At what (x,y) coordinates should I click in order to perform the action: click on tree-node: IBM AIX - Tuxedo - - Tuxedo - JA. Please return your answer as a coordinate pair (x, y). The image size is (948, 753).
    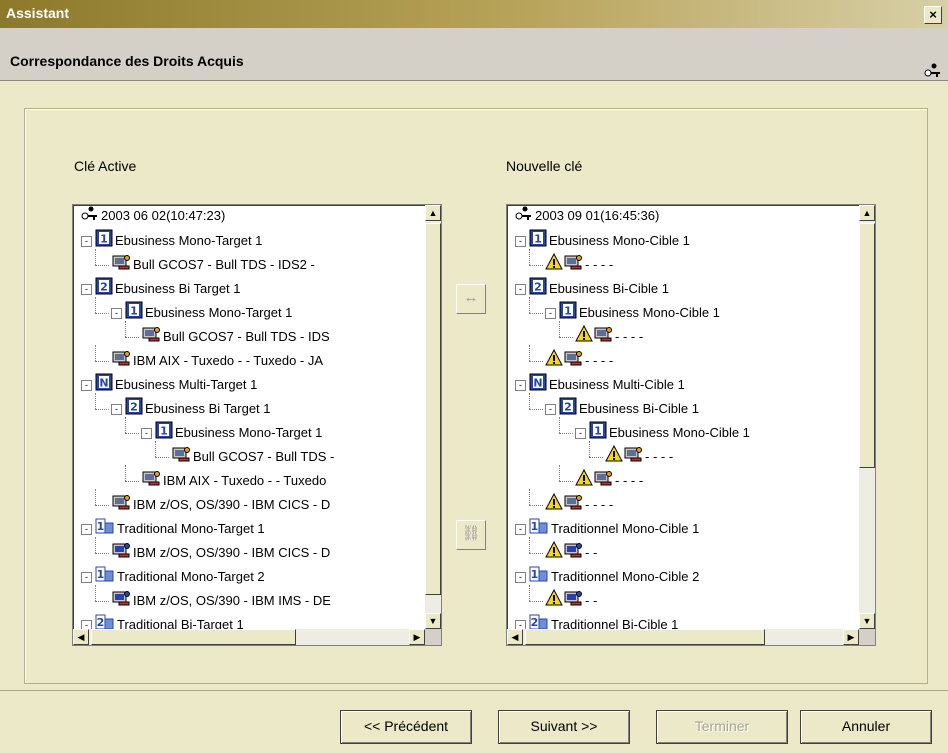
    Looking at the image, I should click on (217, 361).